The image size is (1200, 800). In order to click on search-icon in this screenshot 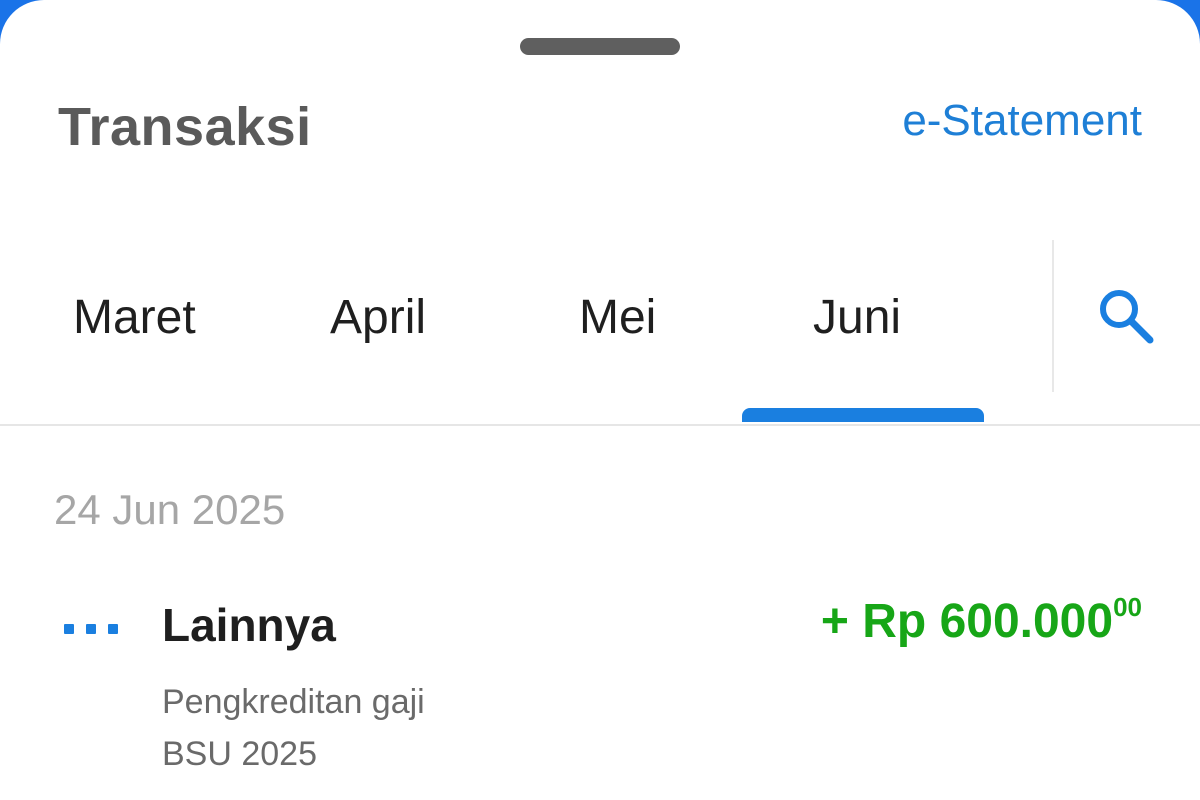, I will do `click(1127, 317)`.